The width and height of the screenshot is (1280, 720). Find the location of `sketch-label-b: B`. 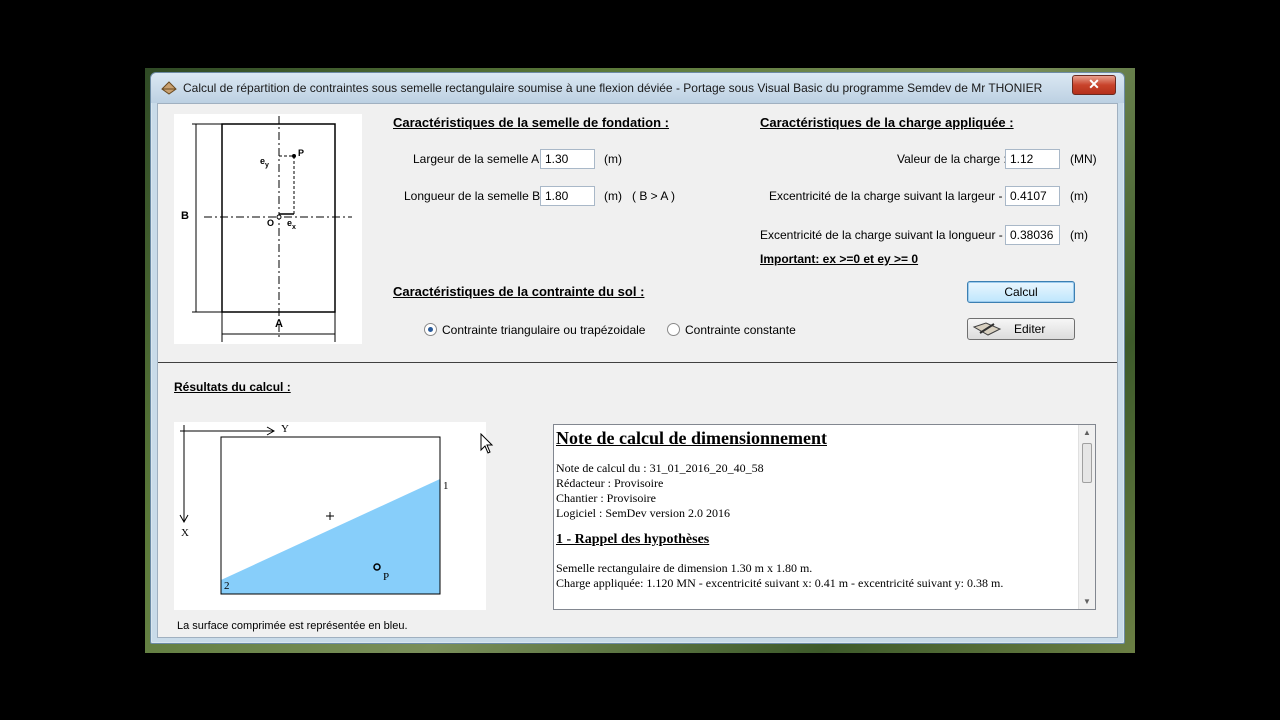

sketch-label-b: B is located at coordinates (185, 216).